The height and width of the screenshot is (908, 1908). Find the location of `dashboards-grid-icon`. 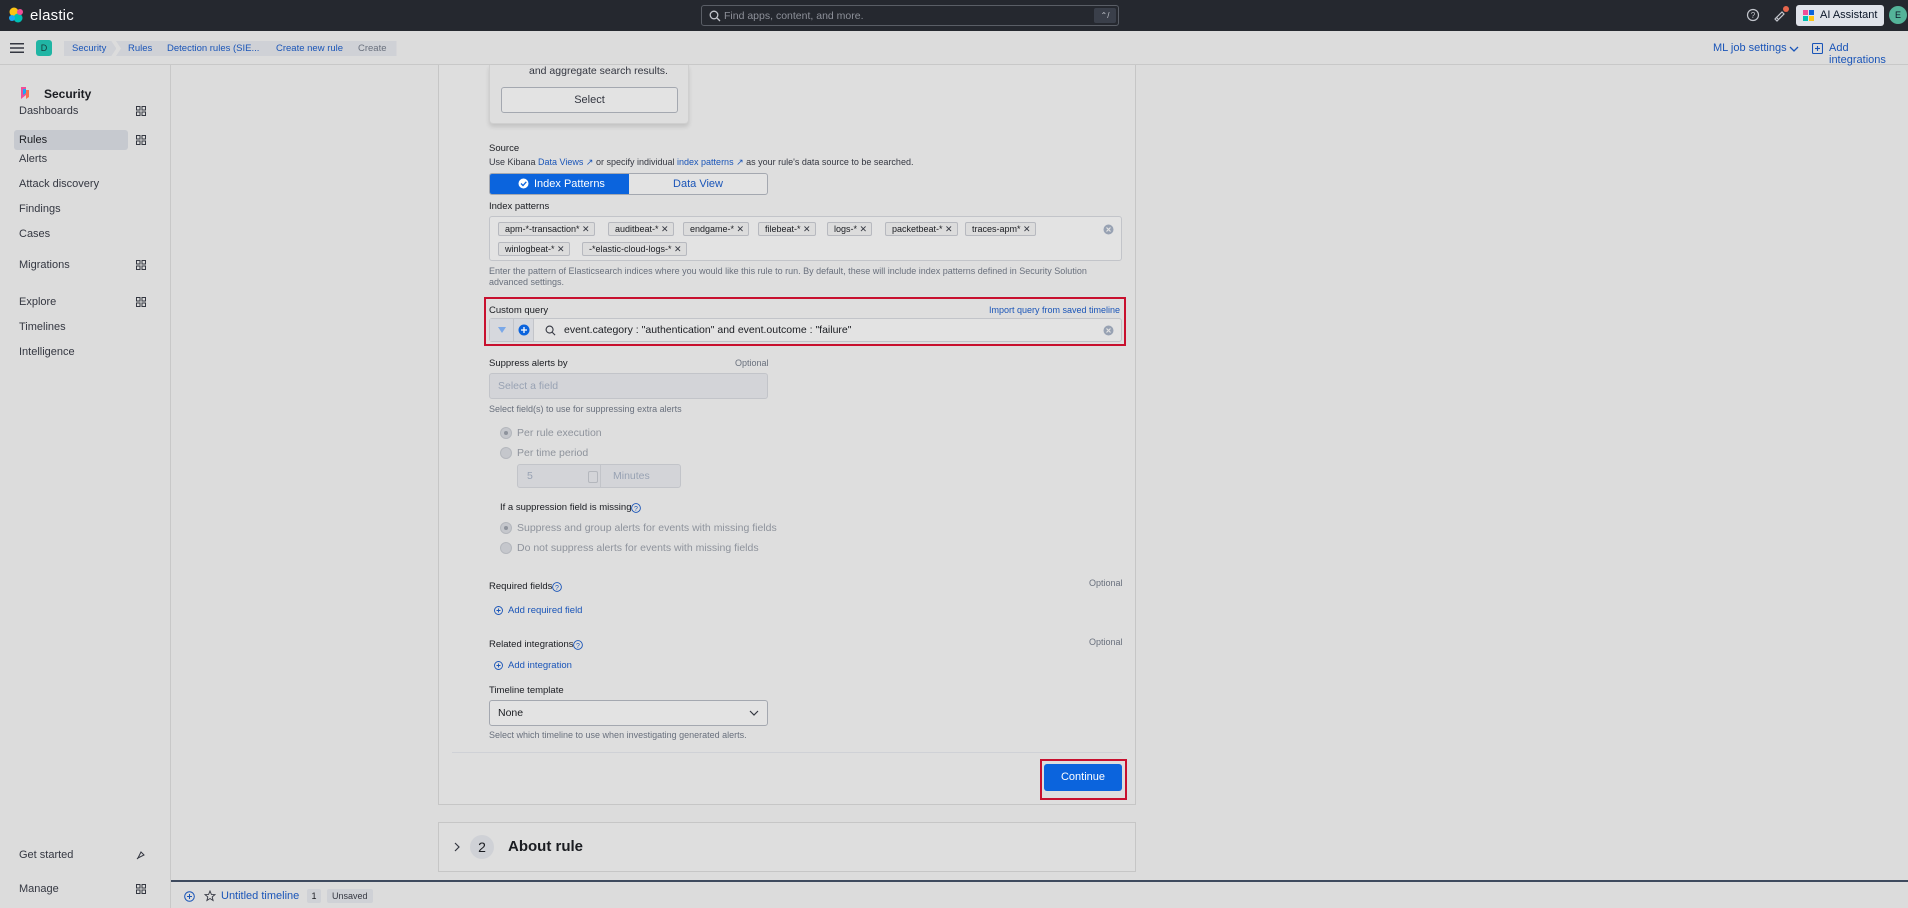

dashboards-grid-icon is located at coordinates (141, 111).